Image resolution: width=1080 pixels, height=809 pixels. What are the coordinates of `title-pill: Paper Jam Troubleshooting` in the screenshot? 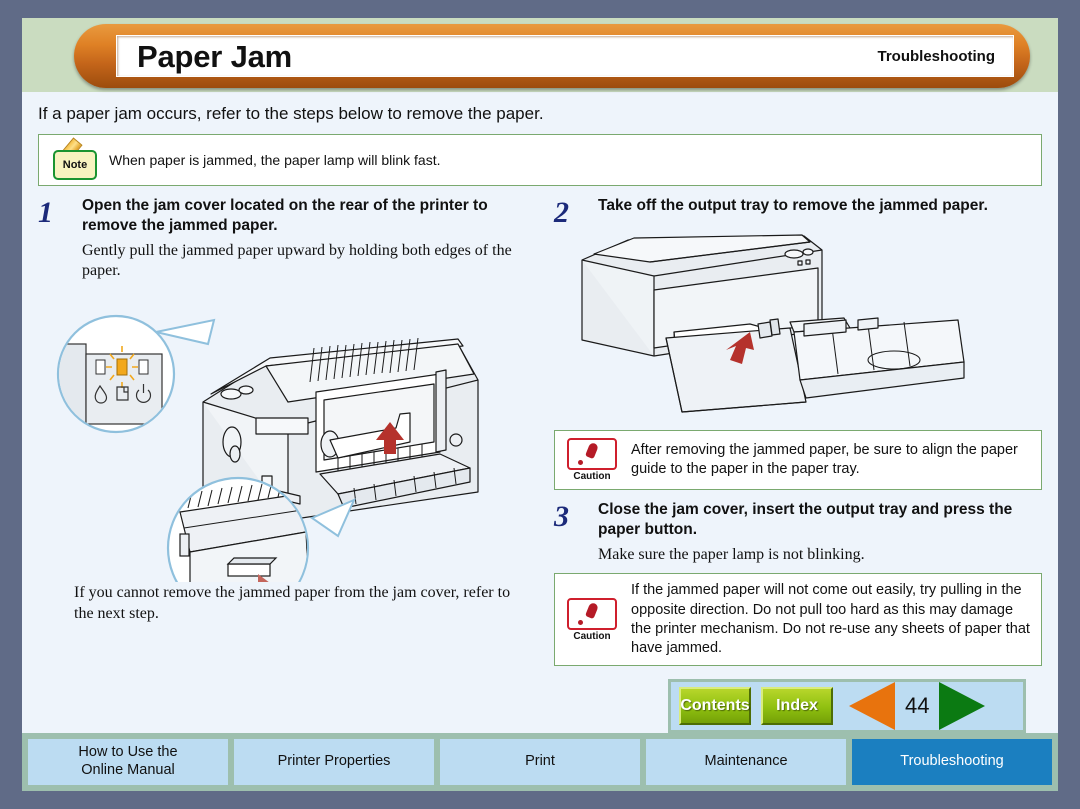 It's located at (552, 56).